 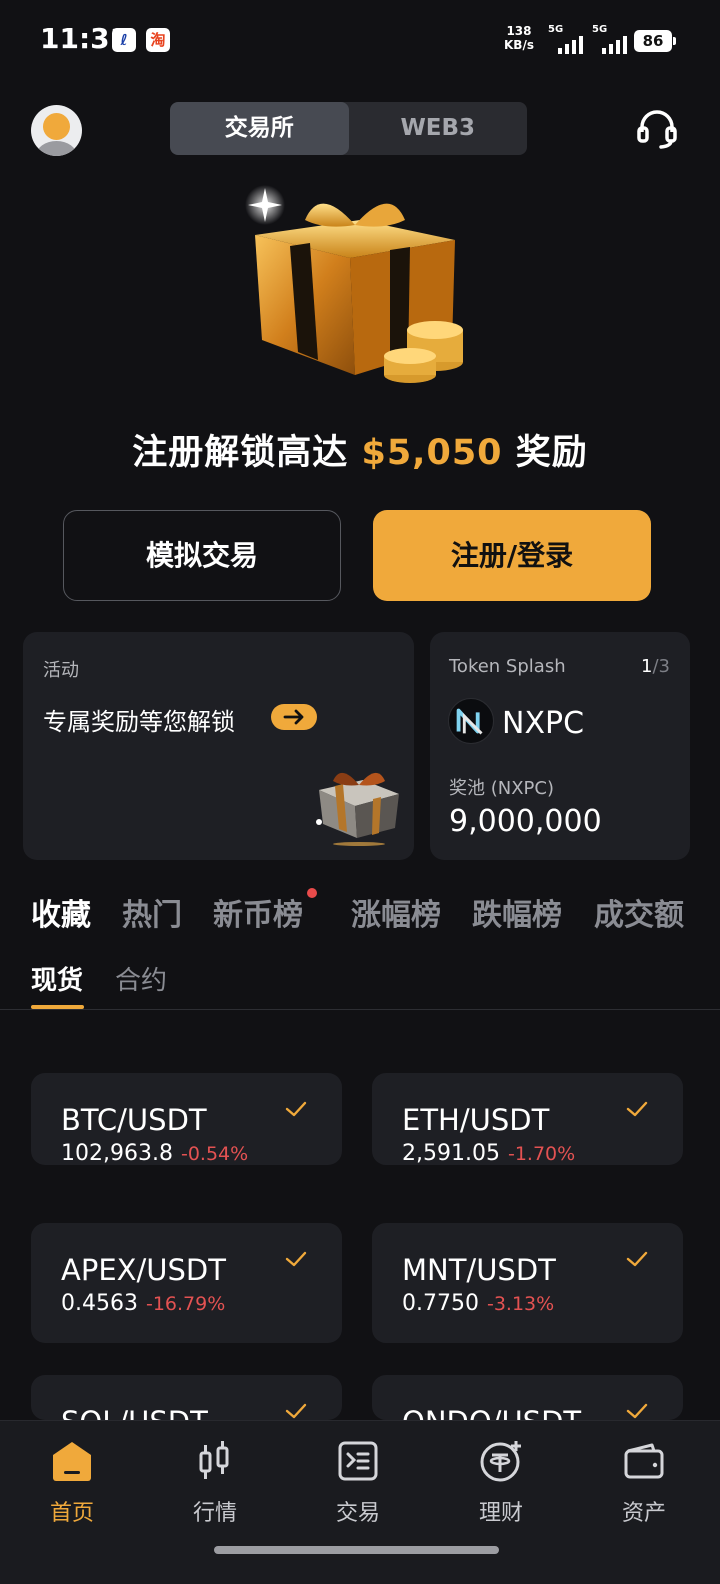 I want to click on sim2-tag: 5G, so click(x=600, y=29).